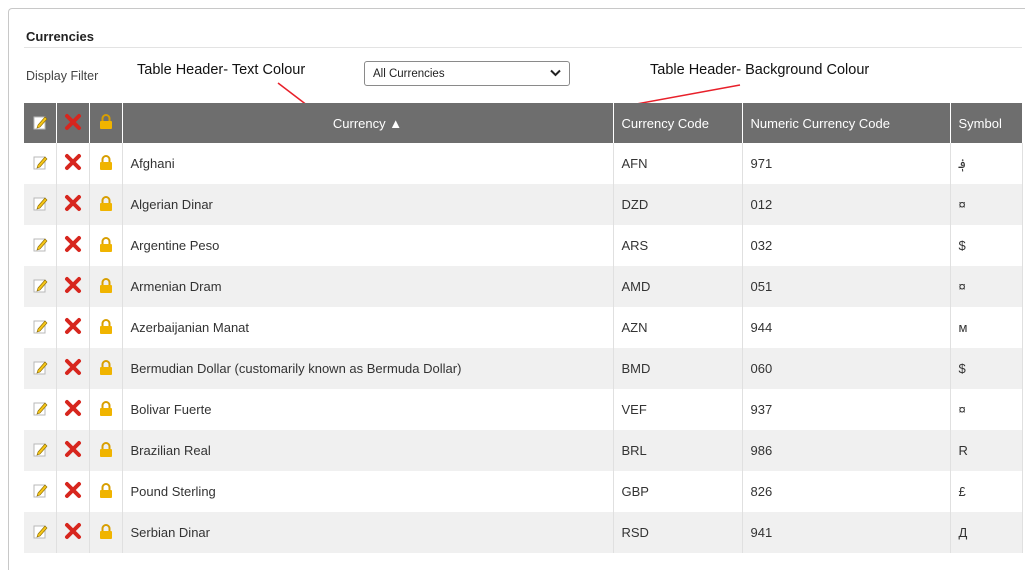 This screenshot has width=1027, height=570. What do you see at coordinates (678, 327) in the screenshot?
I see `currency-code-cell: AZN` at bounding box center [678, 327].